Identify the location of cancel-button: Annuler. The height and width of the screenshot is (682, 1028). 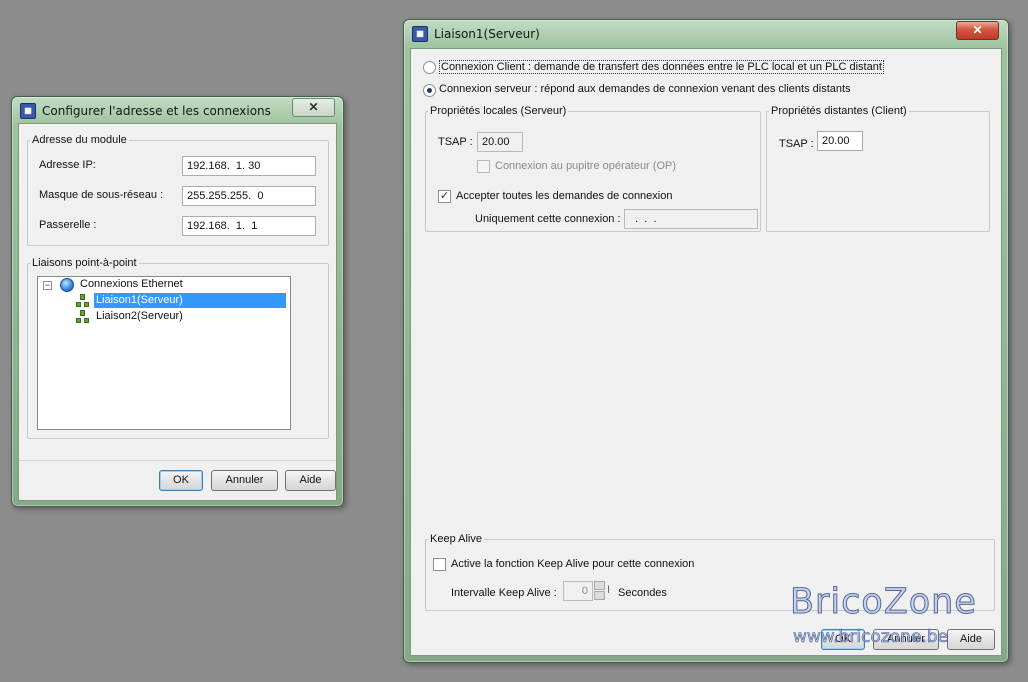
(244, 480).